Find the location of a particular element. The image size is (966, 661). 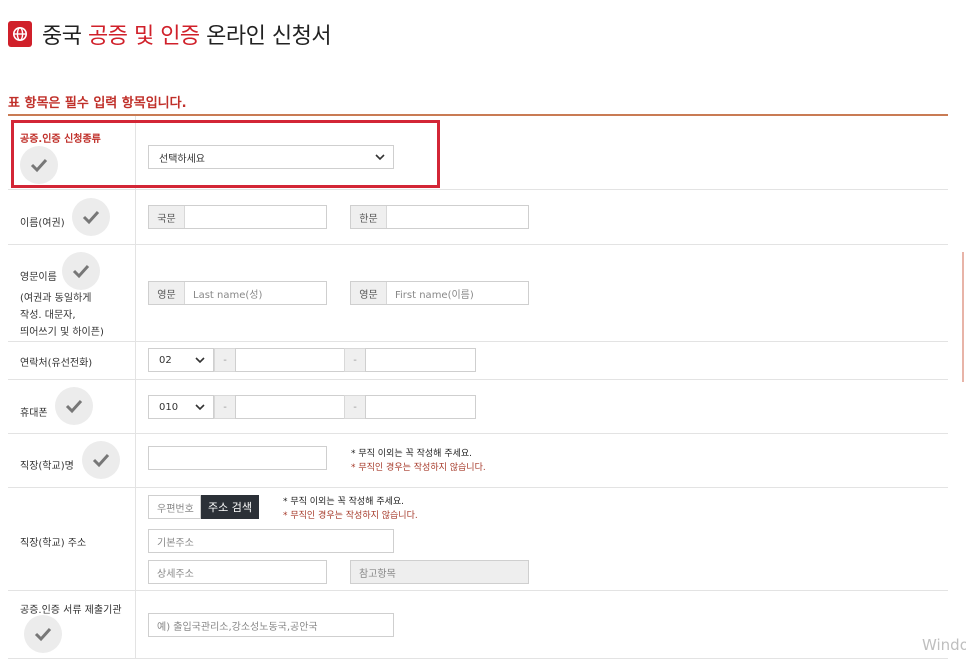

detail-address-input: 상세주소 is located at coordinates (237, 572).